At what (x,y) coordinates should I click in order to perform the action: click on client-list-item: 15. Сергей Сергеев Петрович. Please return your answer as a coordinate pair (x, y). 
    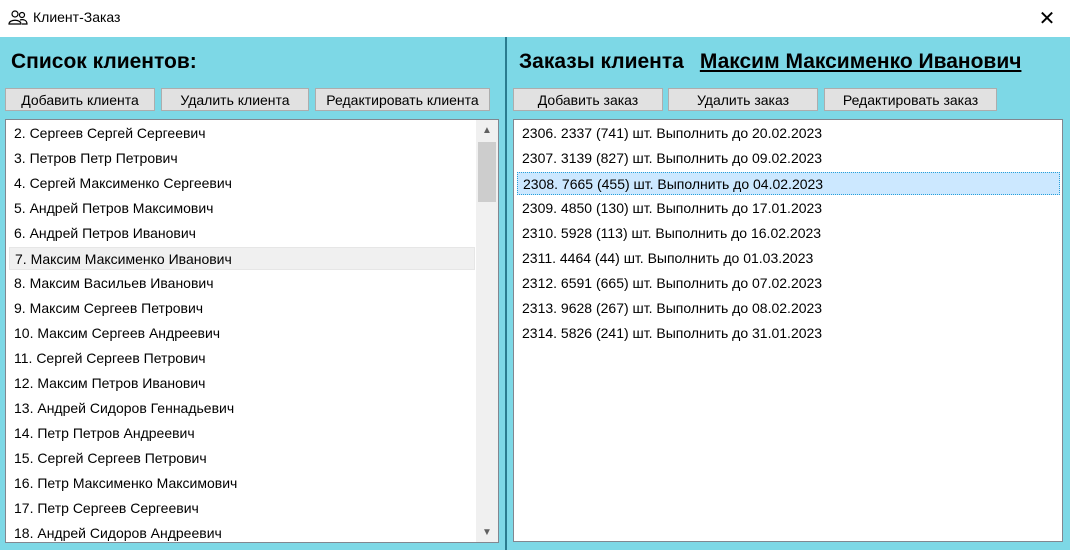
    Looking at the image, I should click on (242, 458).